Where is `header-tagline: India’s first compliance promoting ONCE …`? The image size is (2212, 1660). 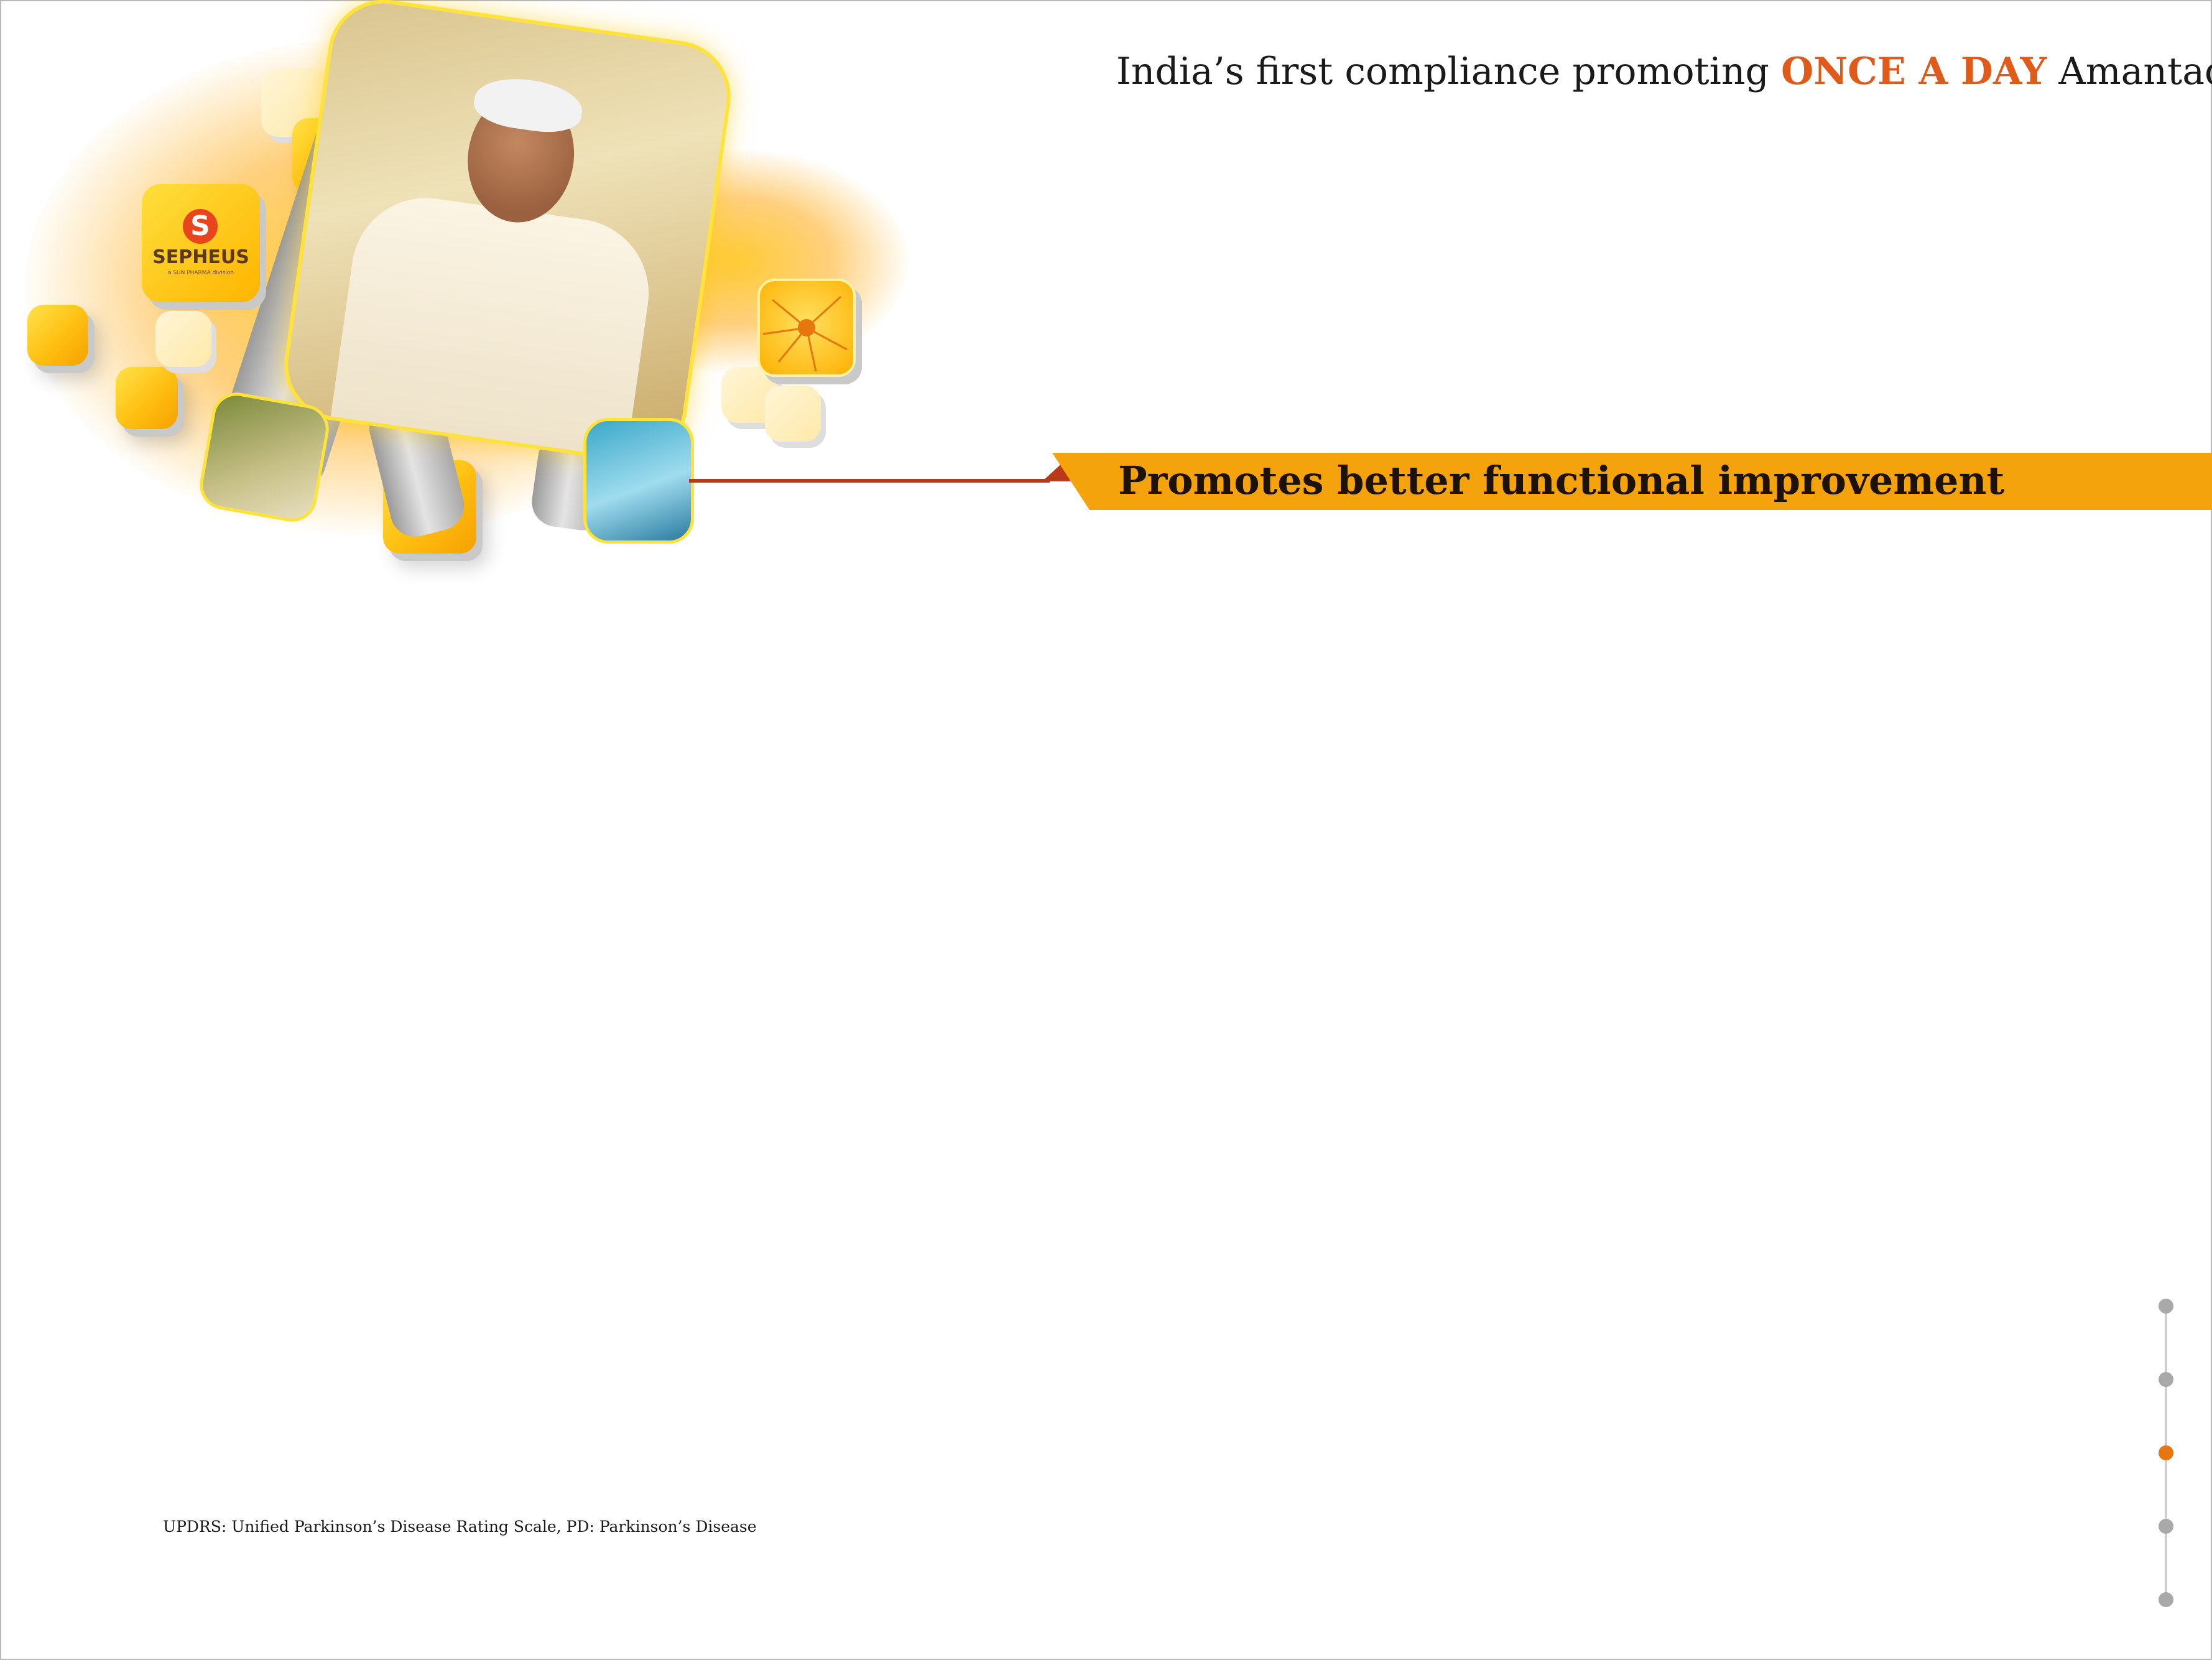 header-tagline: India’s first compliance promoting ONCE … is located at coordinates (1664, 71).